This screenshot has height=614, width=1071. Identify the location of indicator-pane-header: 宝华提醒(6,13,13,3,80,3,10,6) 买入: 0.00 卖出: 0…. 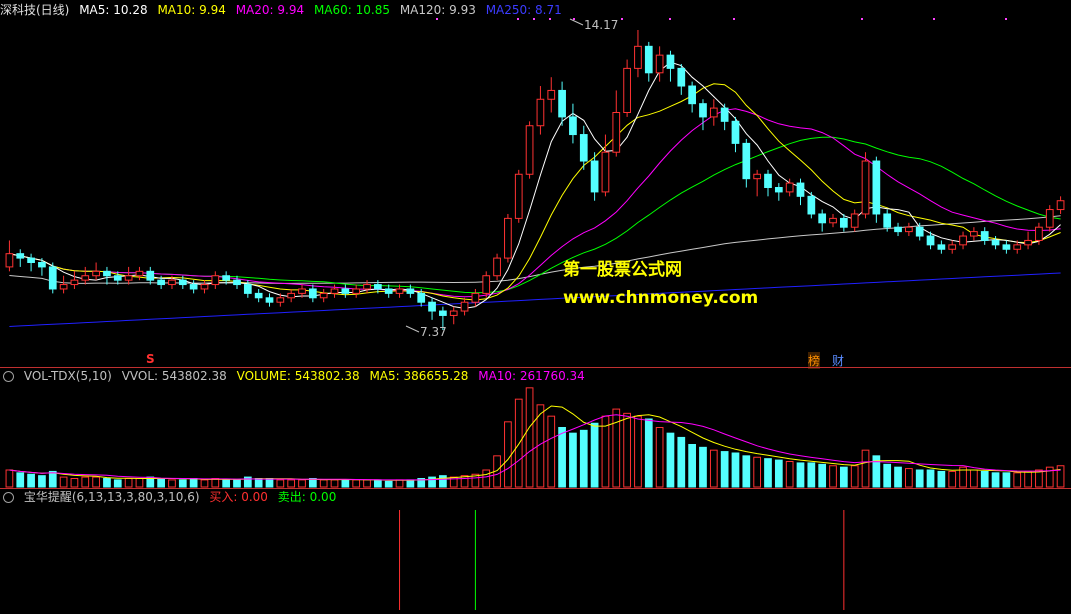
(171, 497).